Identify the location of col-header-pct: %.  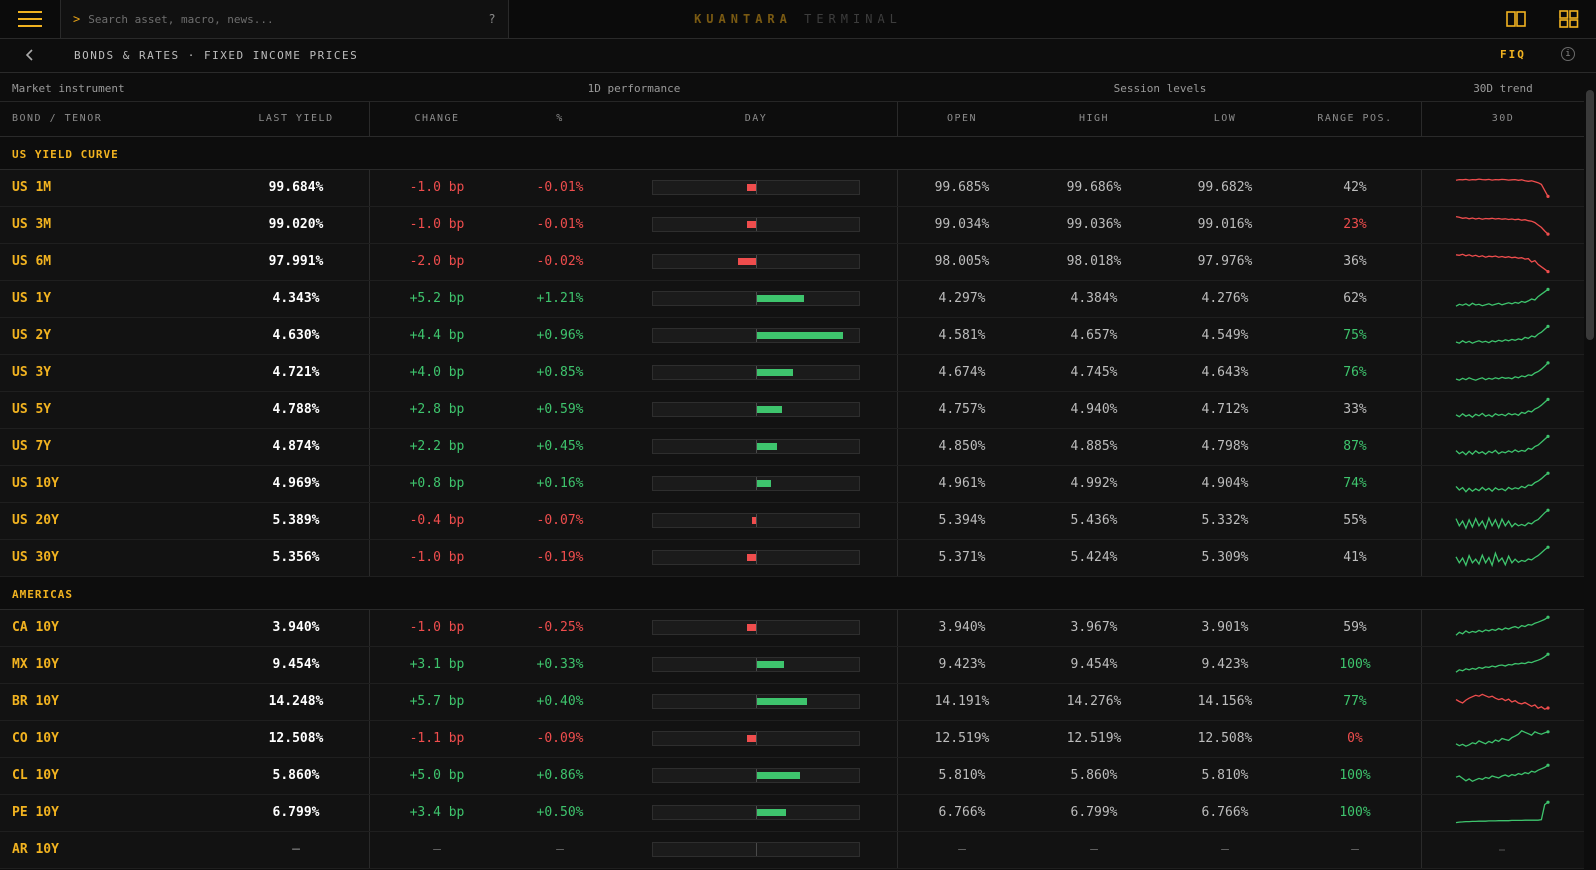
(560, 119).